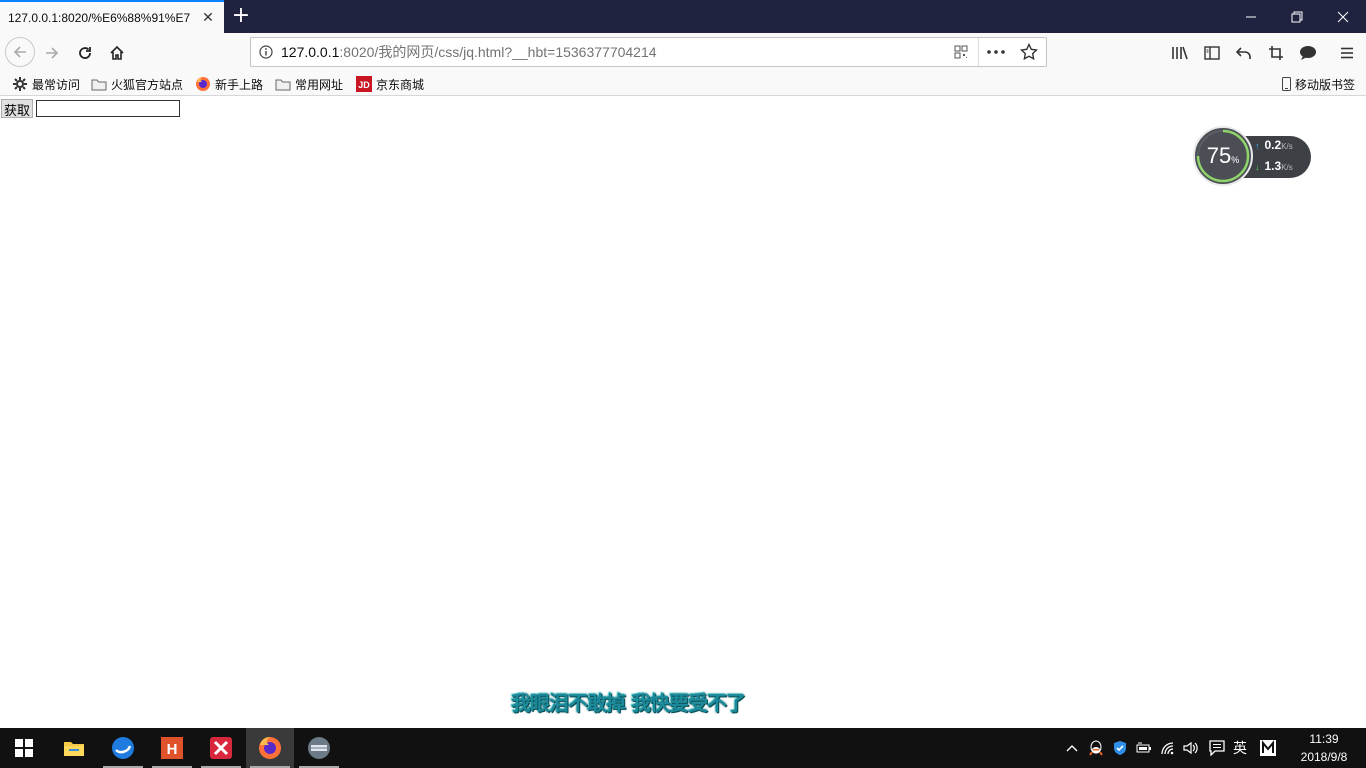  I want to click on hbuilder-icon: H, so click(172, 748).